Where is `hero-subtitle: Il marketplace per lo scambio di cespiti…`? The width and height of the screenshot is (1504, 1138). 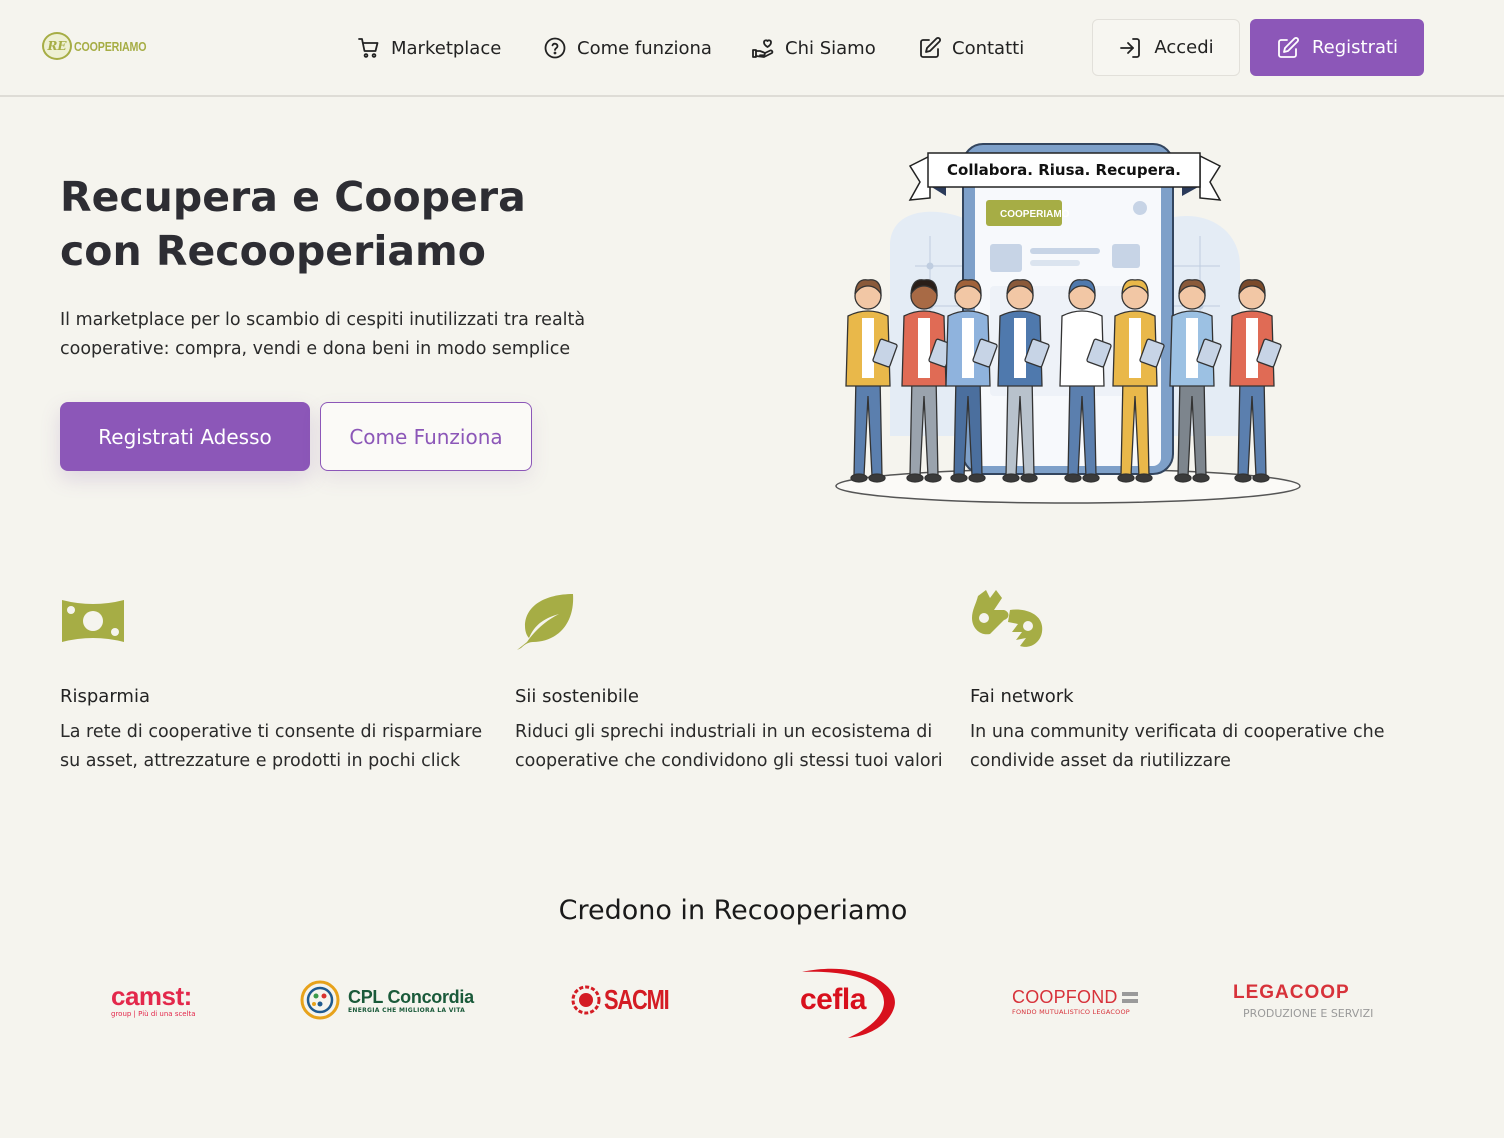 hero-subtitle: Il marketplace per lo scambio di cespiti… is located at coordinates (323, 334).